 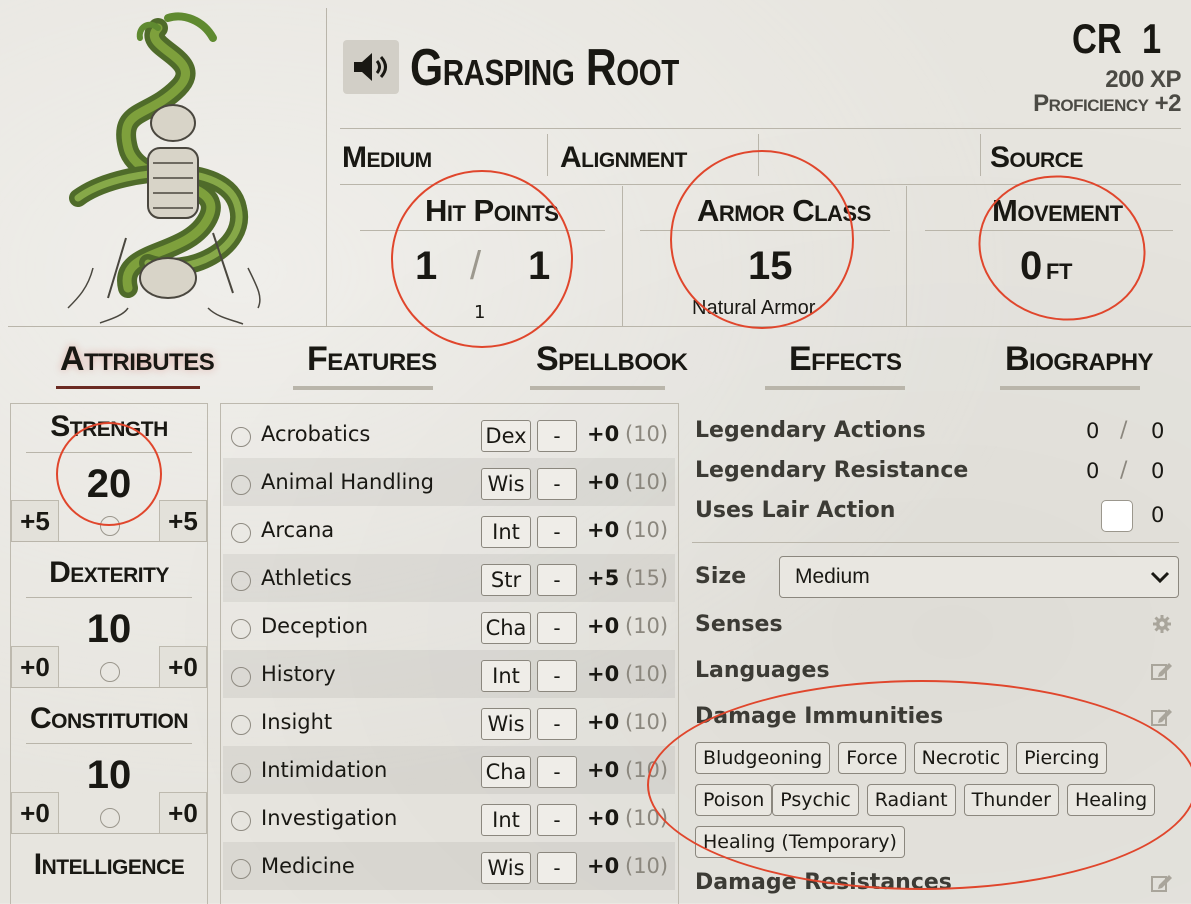 What do you see at coordinates (623, 158) in the screenshot?
I see `trait-alignment: Alignment` at bounding box center [623, 158].